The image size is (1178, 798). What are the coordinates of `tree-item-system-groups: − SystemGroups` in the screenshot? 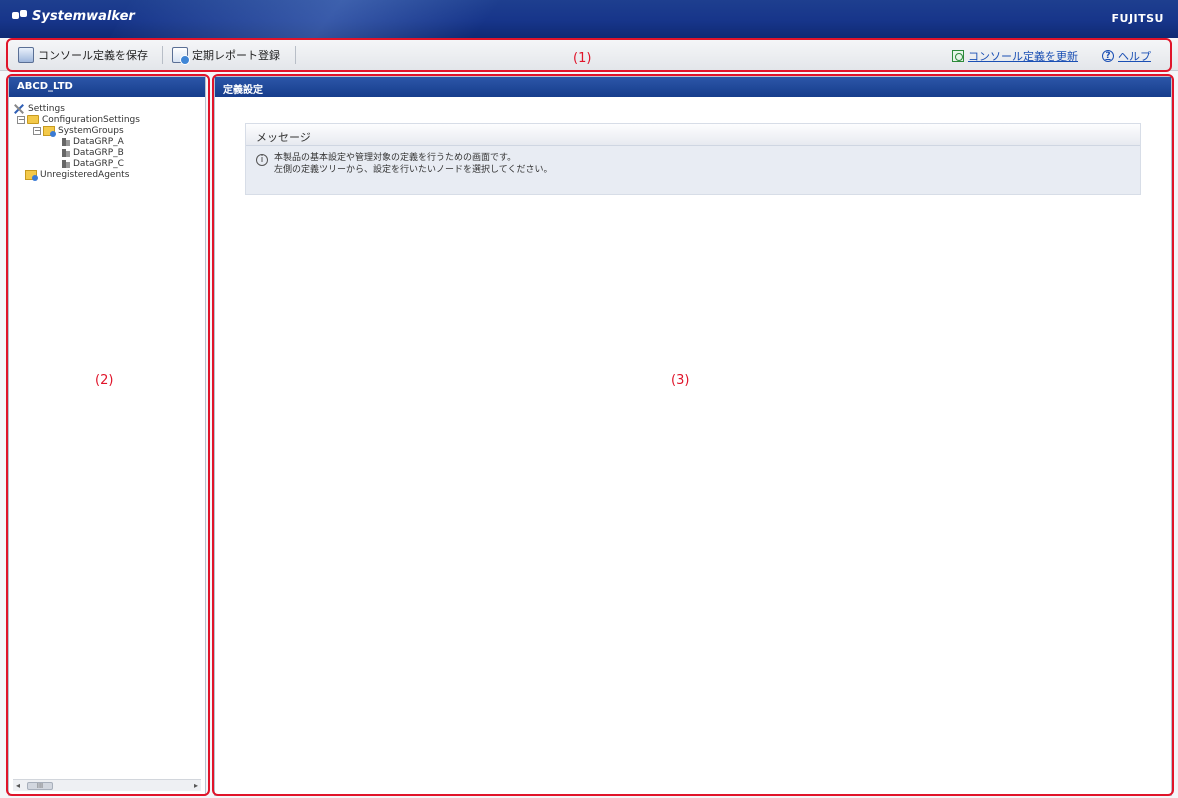 It's located at (107, 131).